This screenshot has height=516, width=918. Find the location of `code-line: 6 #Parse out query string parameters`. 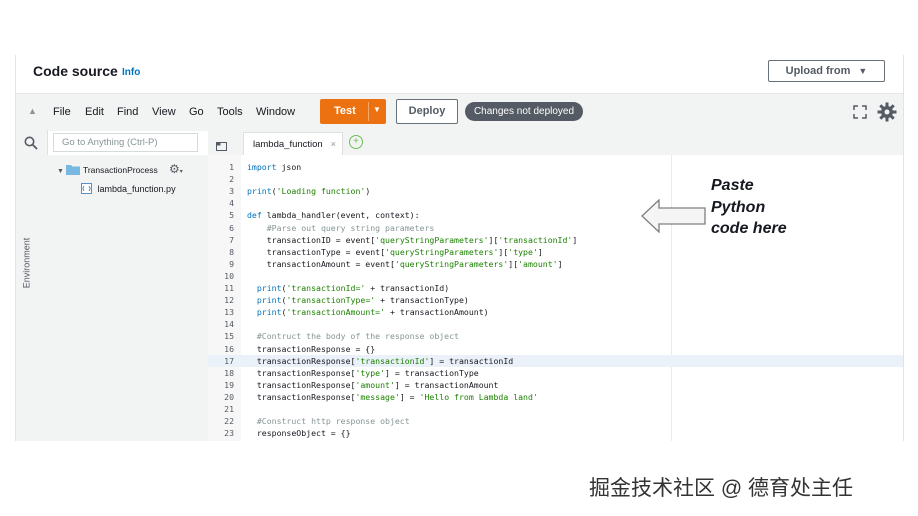

code-line: 6 #Parse out query string parameters is located at coordinates (555, 228).